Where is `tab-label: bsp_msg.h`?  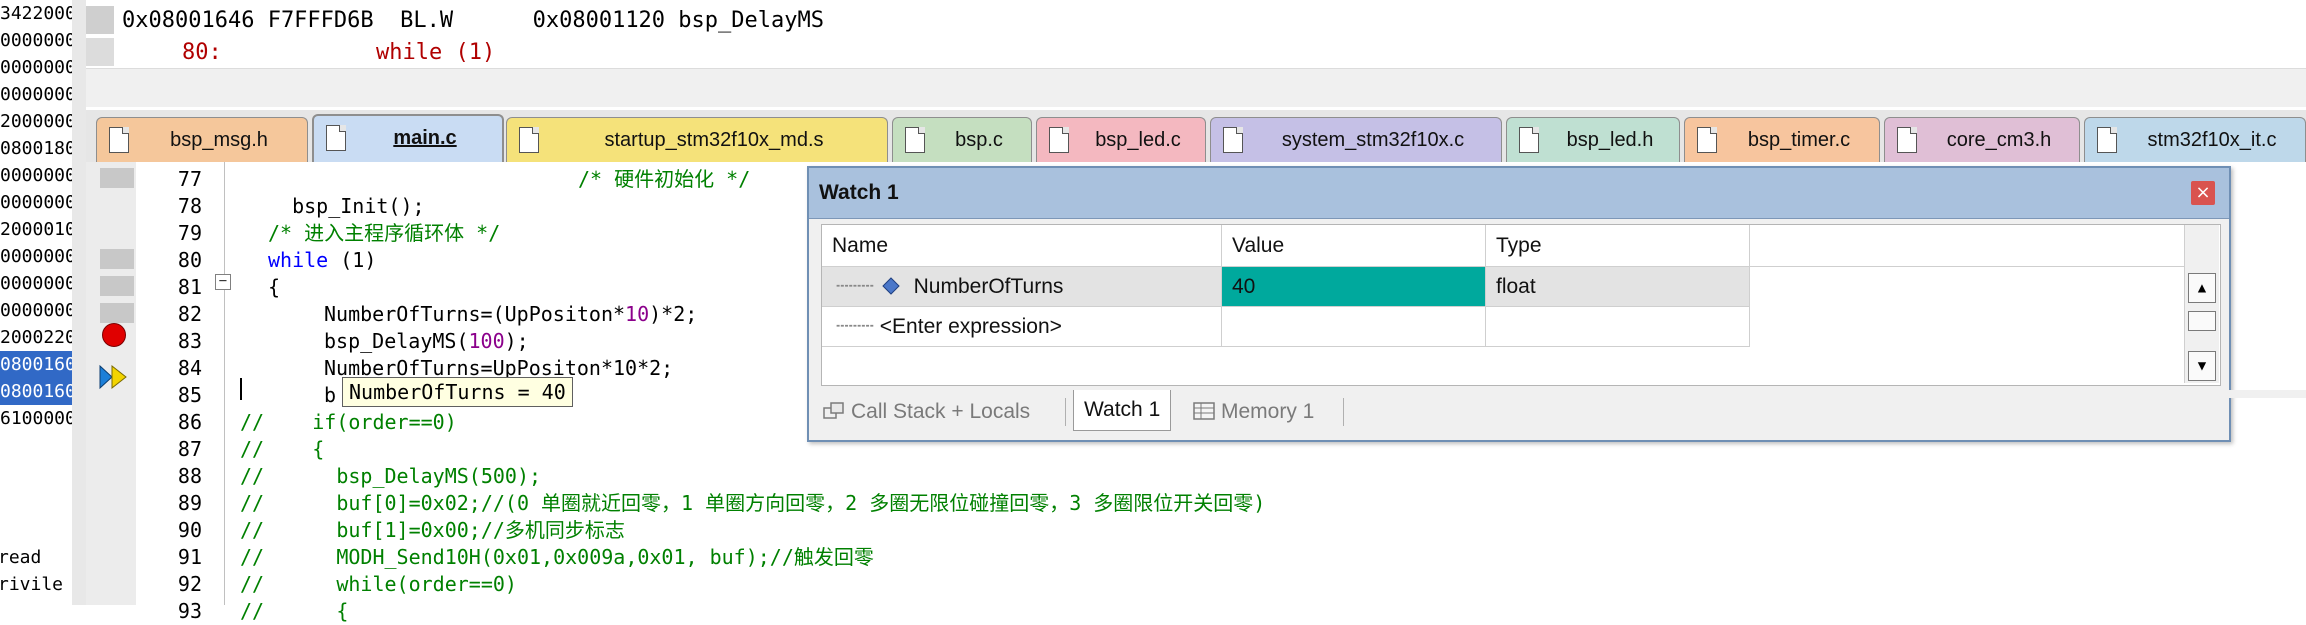
tab-label: bsp_msg.h is located at coordinates (219, 140).